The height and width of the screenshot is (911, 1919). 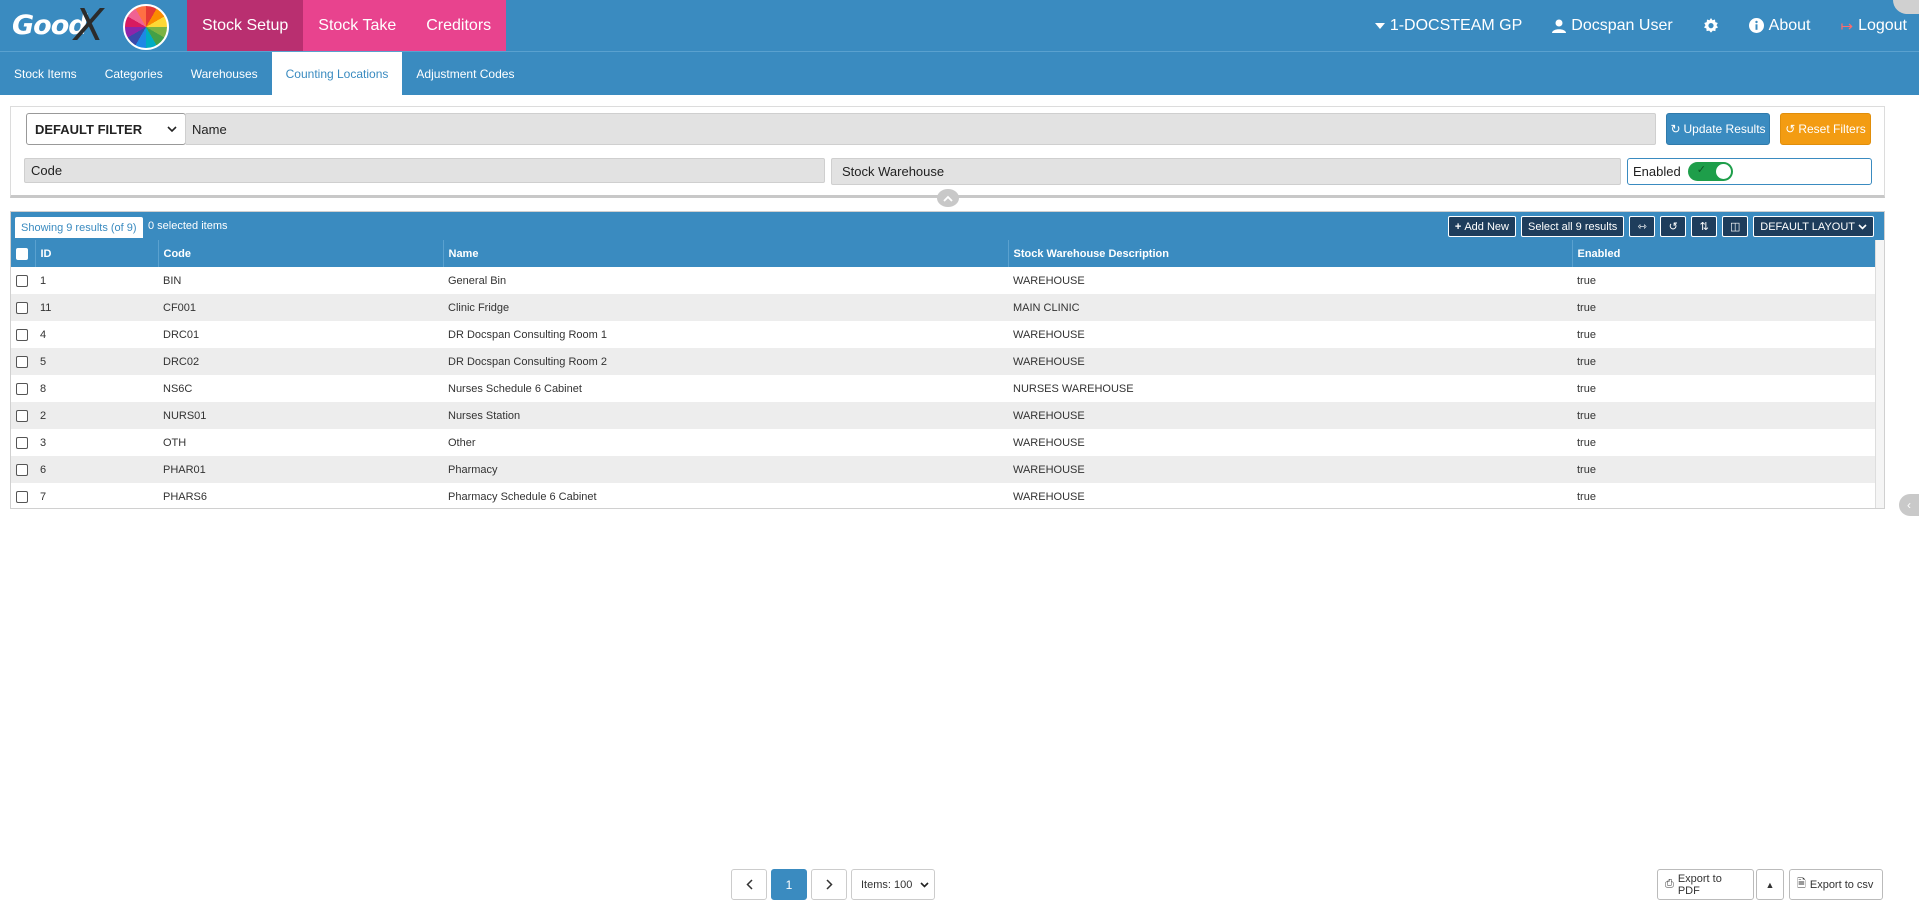 I want to click on name-filter-input: Name, so click(x=920, y=129).